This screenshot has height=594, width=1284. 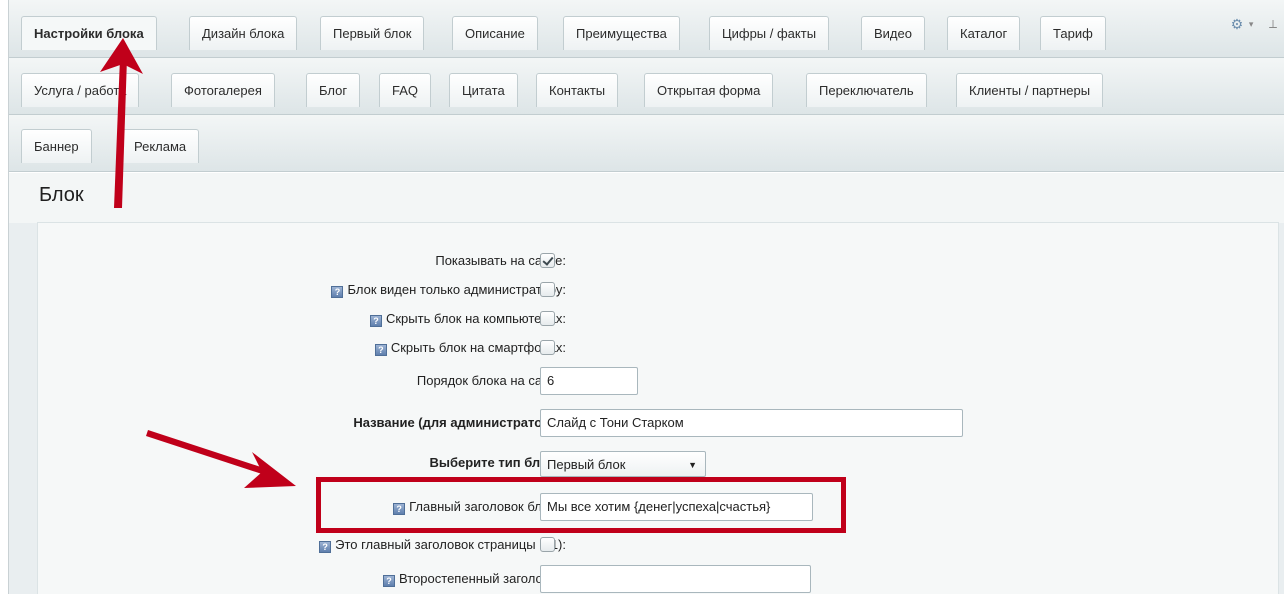 I want to click on row-type: Выберите тип блока: Первый блок ▼, so click(x=658, y=463).